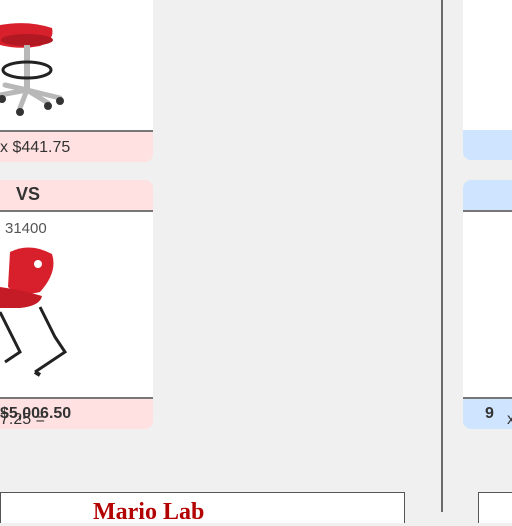  I want to click on price-bar: 7.25 = $5,006.50, so click(76, 413).